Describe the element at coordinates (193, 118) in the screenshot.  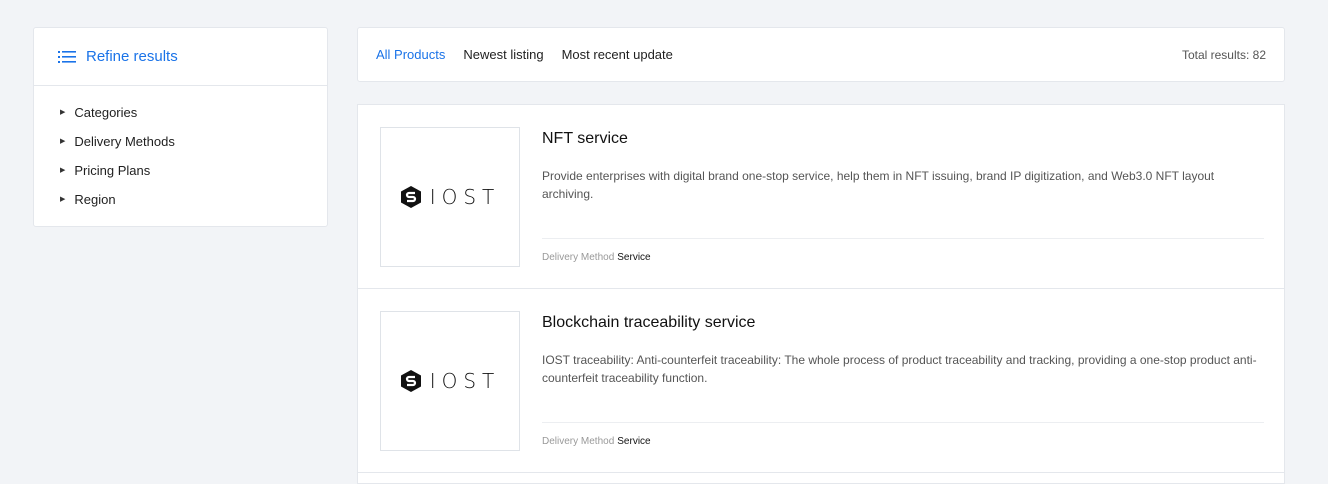
I see `filter-categories: ▶ Categories` at that location.